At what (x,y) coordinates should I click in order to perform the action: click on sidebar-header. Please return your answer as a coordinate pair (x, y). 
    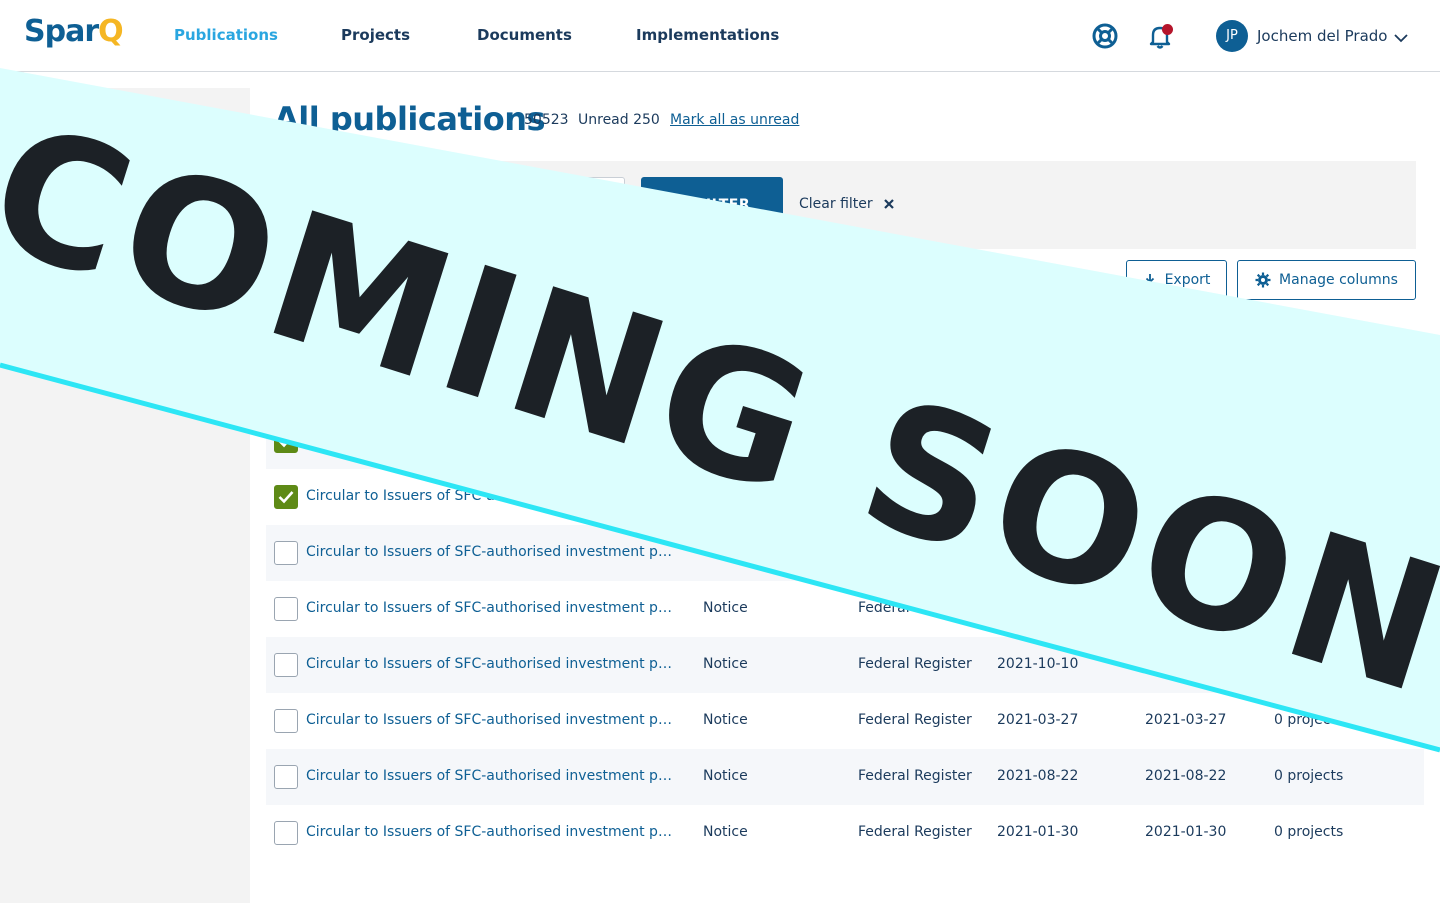
    Looking at the image, I should click on (137, 80).